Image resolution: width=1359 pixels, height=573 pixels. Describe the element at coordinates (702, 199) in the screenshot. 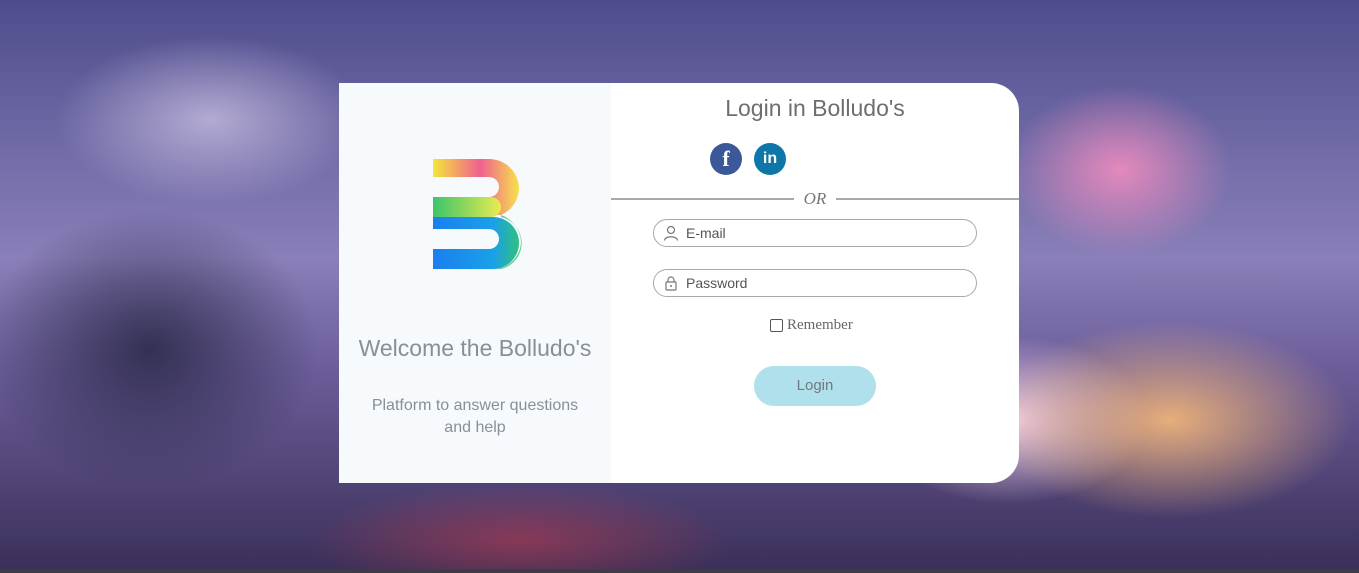

I see `divider-line-left` at that location.